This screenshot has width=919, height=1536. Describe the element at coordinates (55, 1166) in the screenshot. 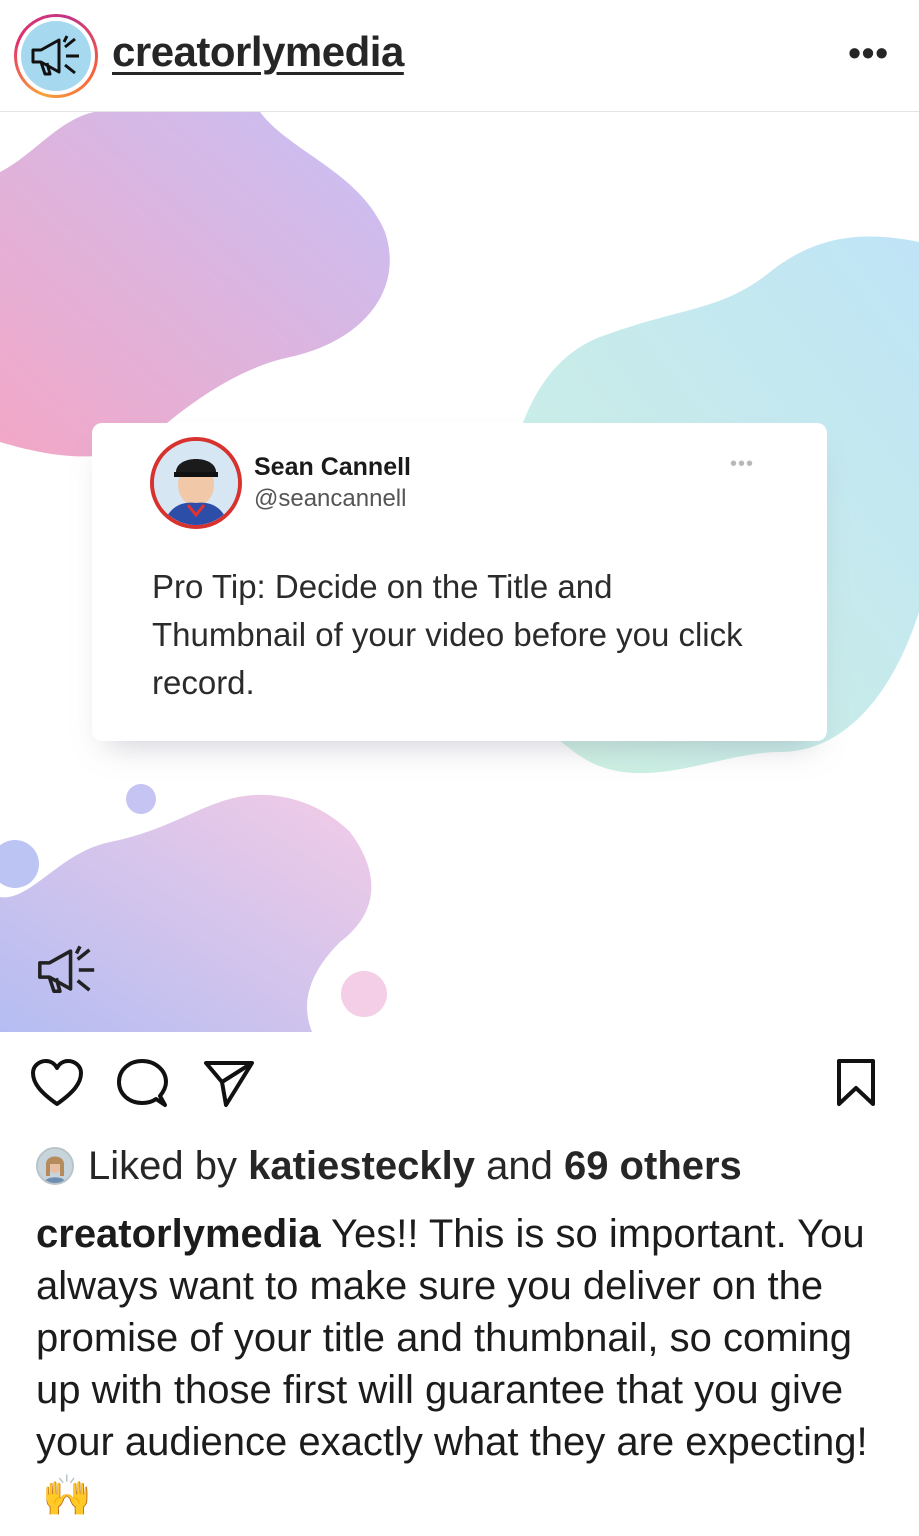

I see `liker-avatar` at that location.